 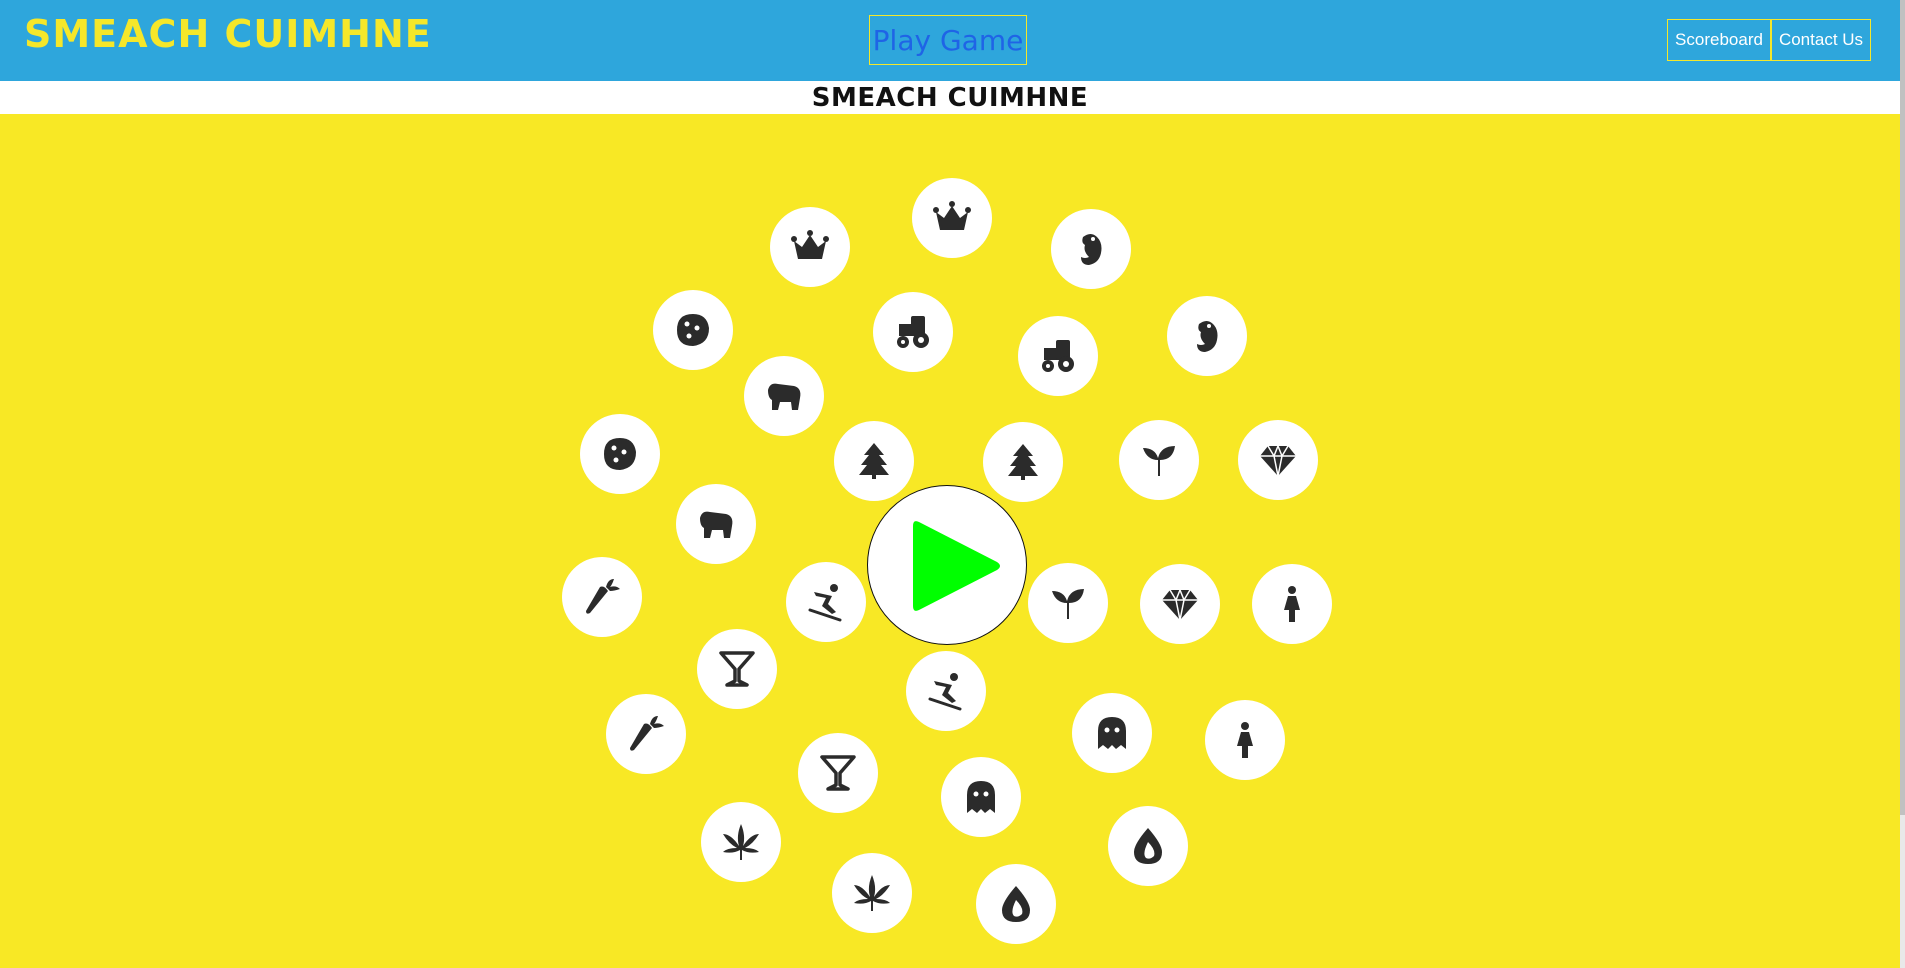 I want to click on page-title: SMEACH CUIMHNE, so click(x=950, y=97).